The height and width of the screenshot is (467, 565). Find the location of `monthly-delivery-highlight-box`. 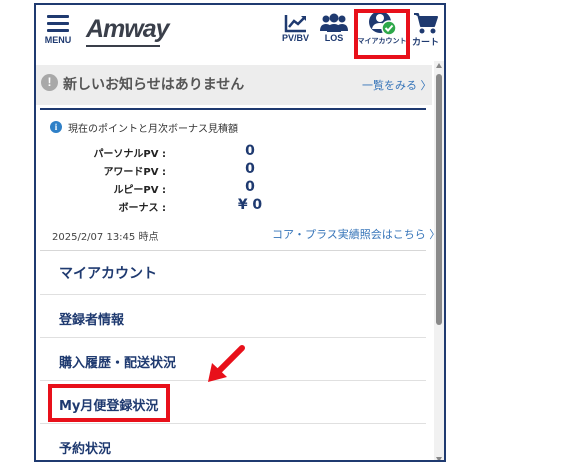

monthly-delivery-highlight-box is located at coordinates (109, 403).